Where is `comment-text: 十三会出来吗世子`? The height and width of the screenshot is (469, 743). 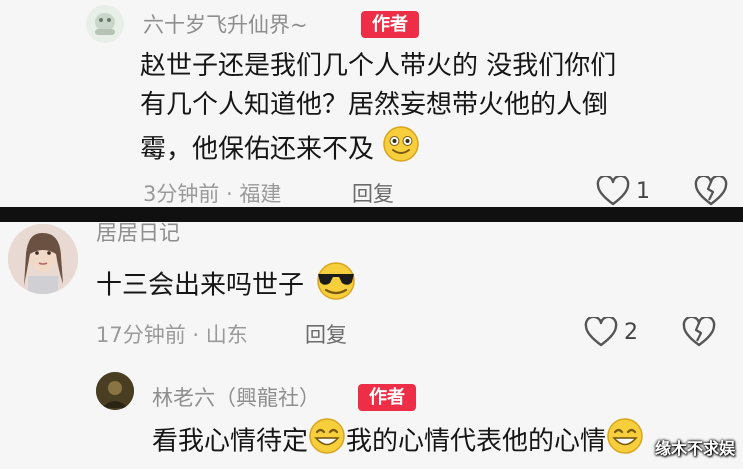 comment-text: 十三会出来吗世子 is located at coordinates (228, 286).